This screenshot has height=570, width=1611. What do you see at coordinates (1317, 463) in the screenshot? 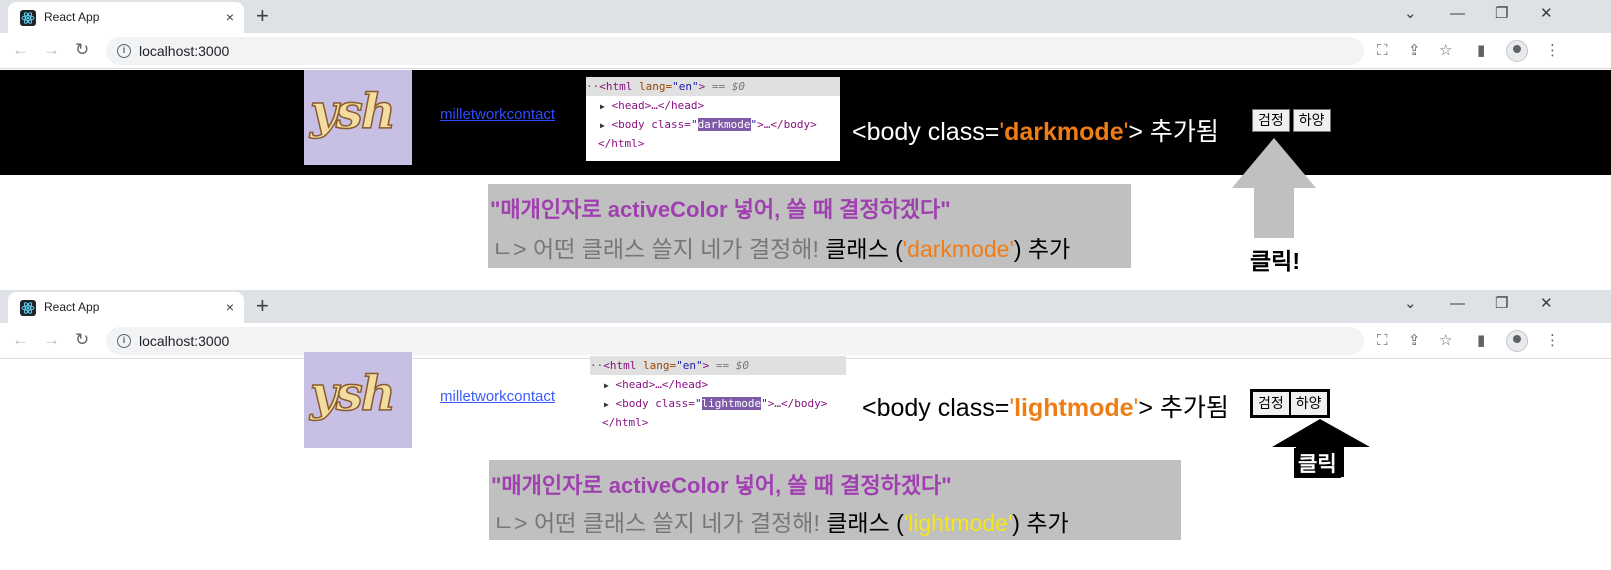
I see `click-label: 클릭` at bounding box center [1317, 463].